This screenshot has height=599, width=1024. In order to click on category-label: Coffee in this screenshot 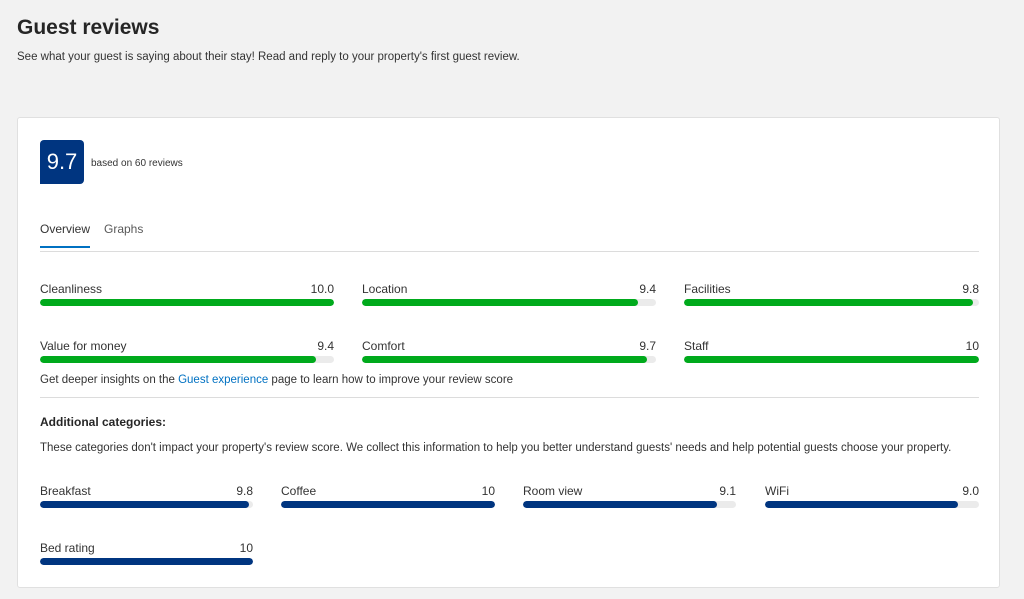, I will do `click(299, 491)`.